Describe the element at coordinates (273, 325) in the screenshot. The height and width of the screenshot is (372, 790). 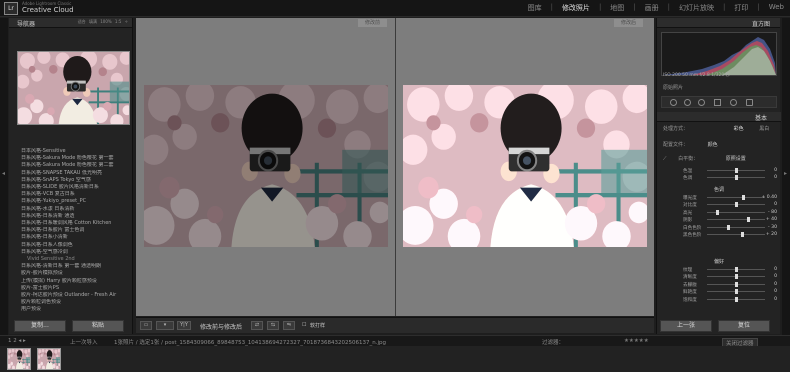
I see `copy-after-to-before-button: ⇆` at that location.